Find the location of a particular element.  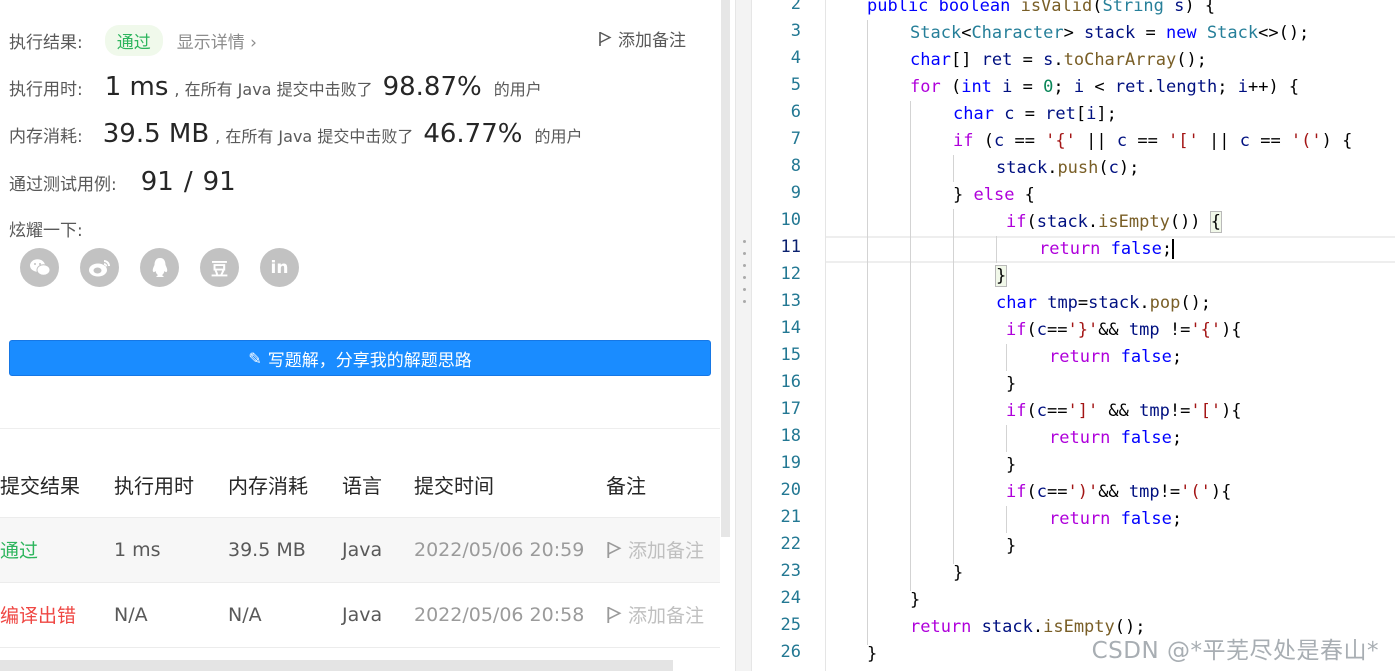

table-header-row: 提交结果 执行用时 内存消耗 语言 提交时间 备注 is located at coordinates (360, 485).